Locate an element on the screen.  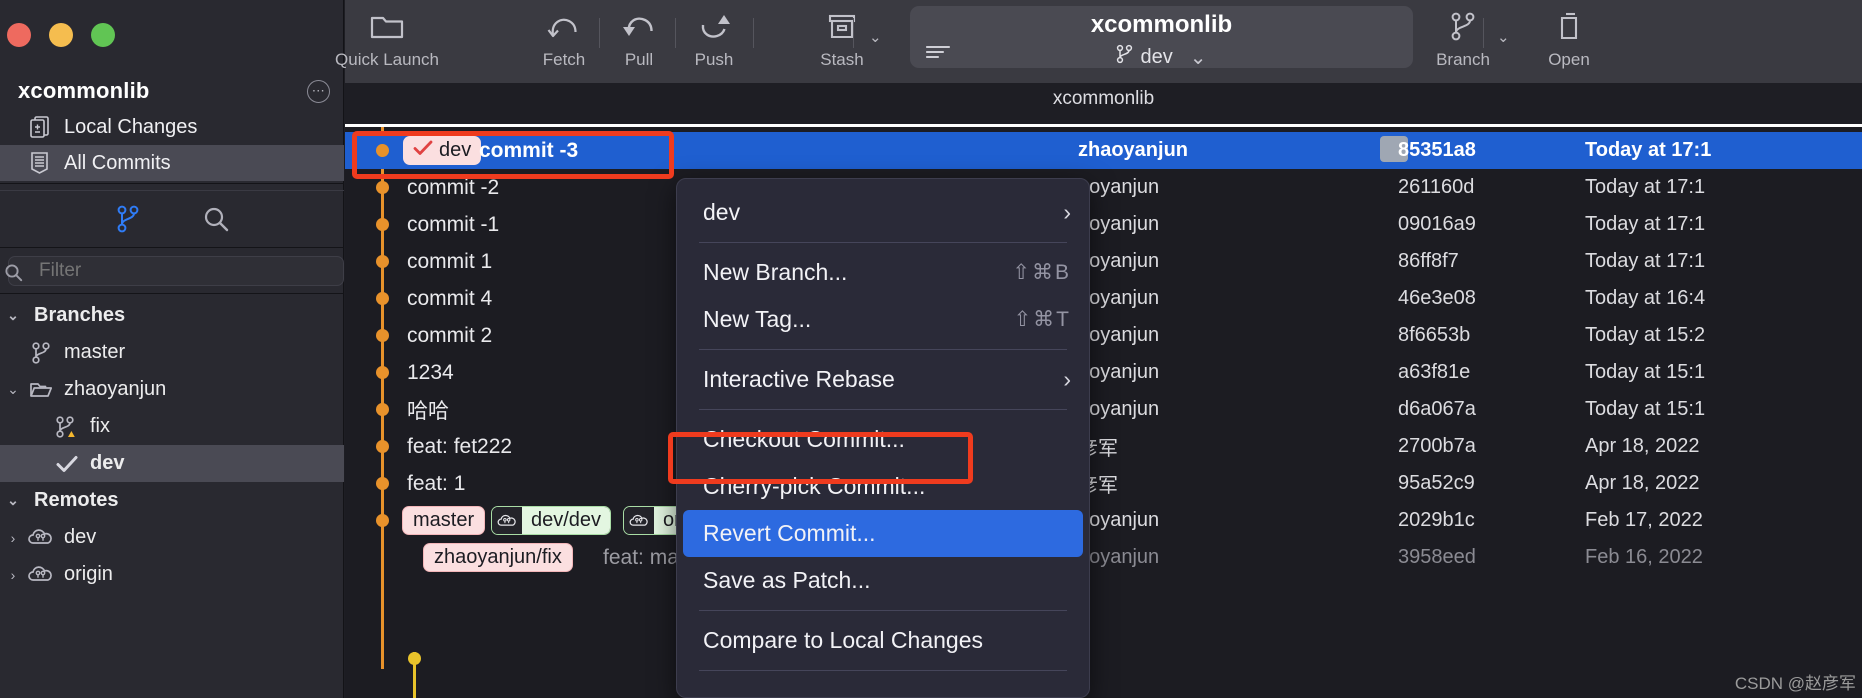
branch-button: Branch is located at coordinates (1463, 42).